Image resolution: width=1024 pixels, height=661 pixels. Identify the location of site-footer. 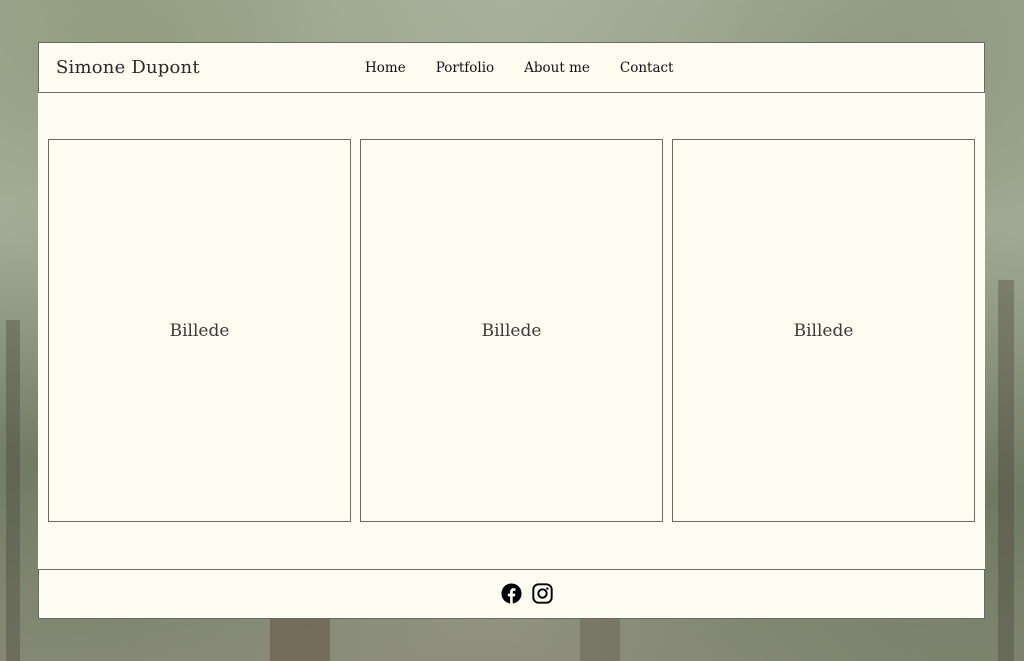
(511, 594).